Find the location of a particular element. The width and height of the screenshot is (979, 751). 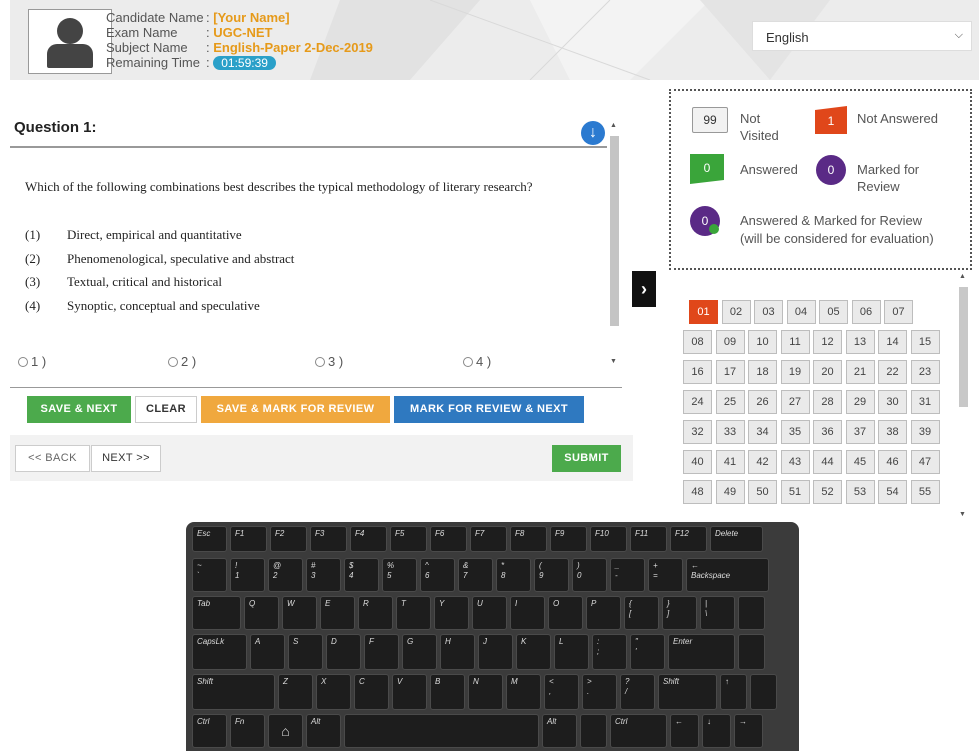

back-button: << BACK is located at coordinates (52, 458).